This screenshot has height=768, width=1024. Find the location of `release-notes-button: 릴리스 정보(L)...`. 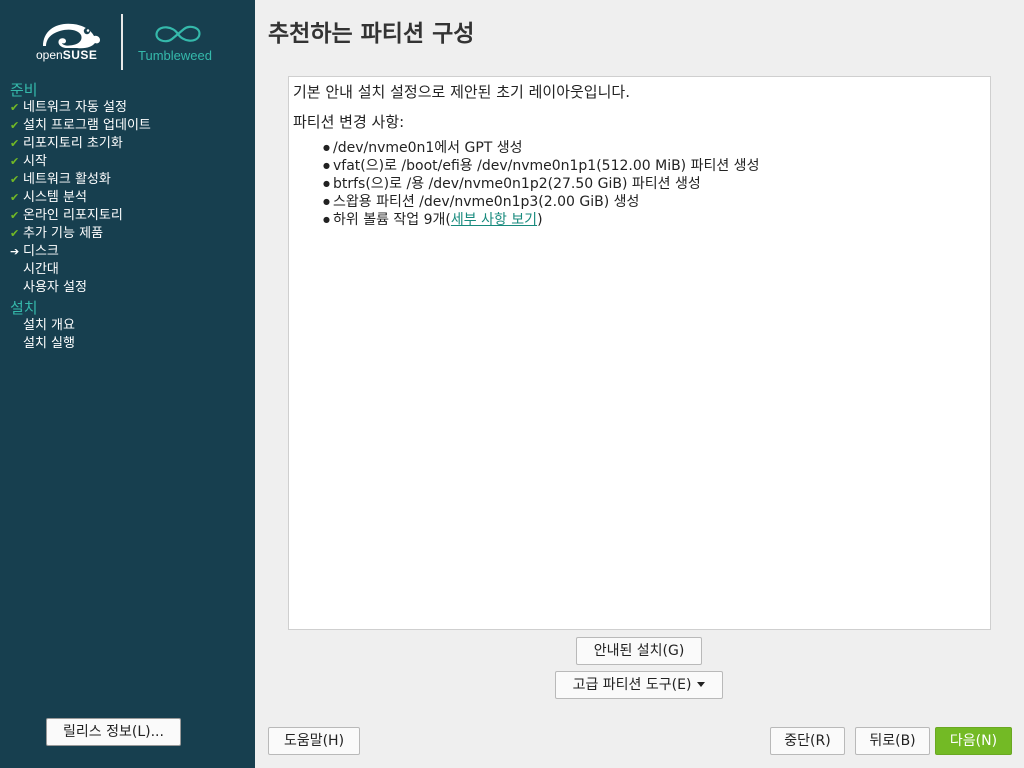

release-notes-button: 릴리스 정보(L)... is located at coordinates (113, 732).